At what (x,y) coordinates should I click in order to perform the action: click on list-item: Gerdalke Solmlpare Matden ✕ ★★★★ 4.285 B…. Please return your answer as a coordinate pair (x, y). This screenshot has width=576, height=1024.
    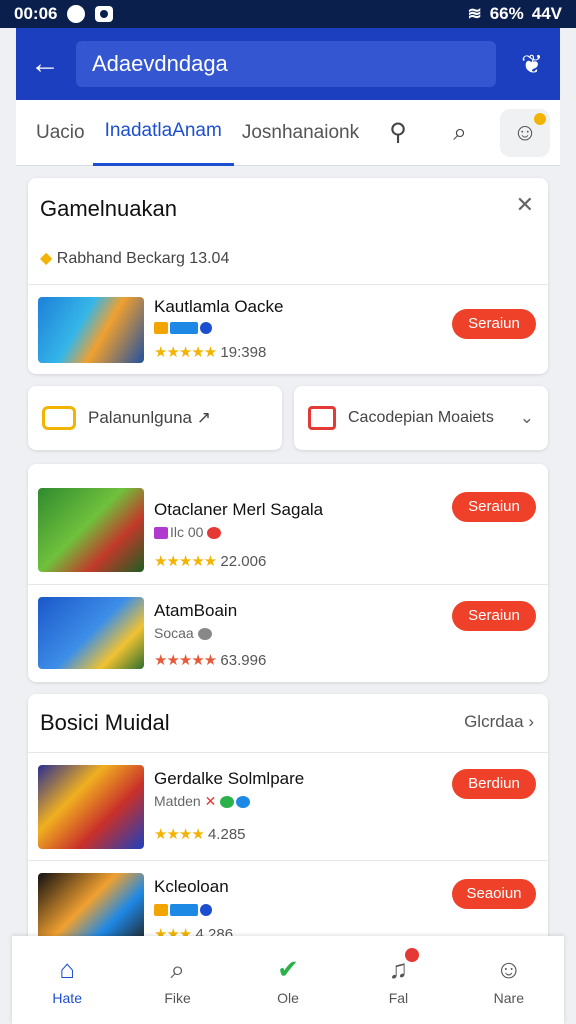
    Looking at the image, I should click on (288, 806).